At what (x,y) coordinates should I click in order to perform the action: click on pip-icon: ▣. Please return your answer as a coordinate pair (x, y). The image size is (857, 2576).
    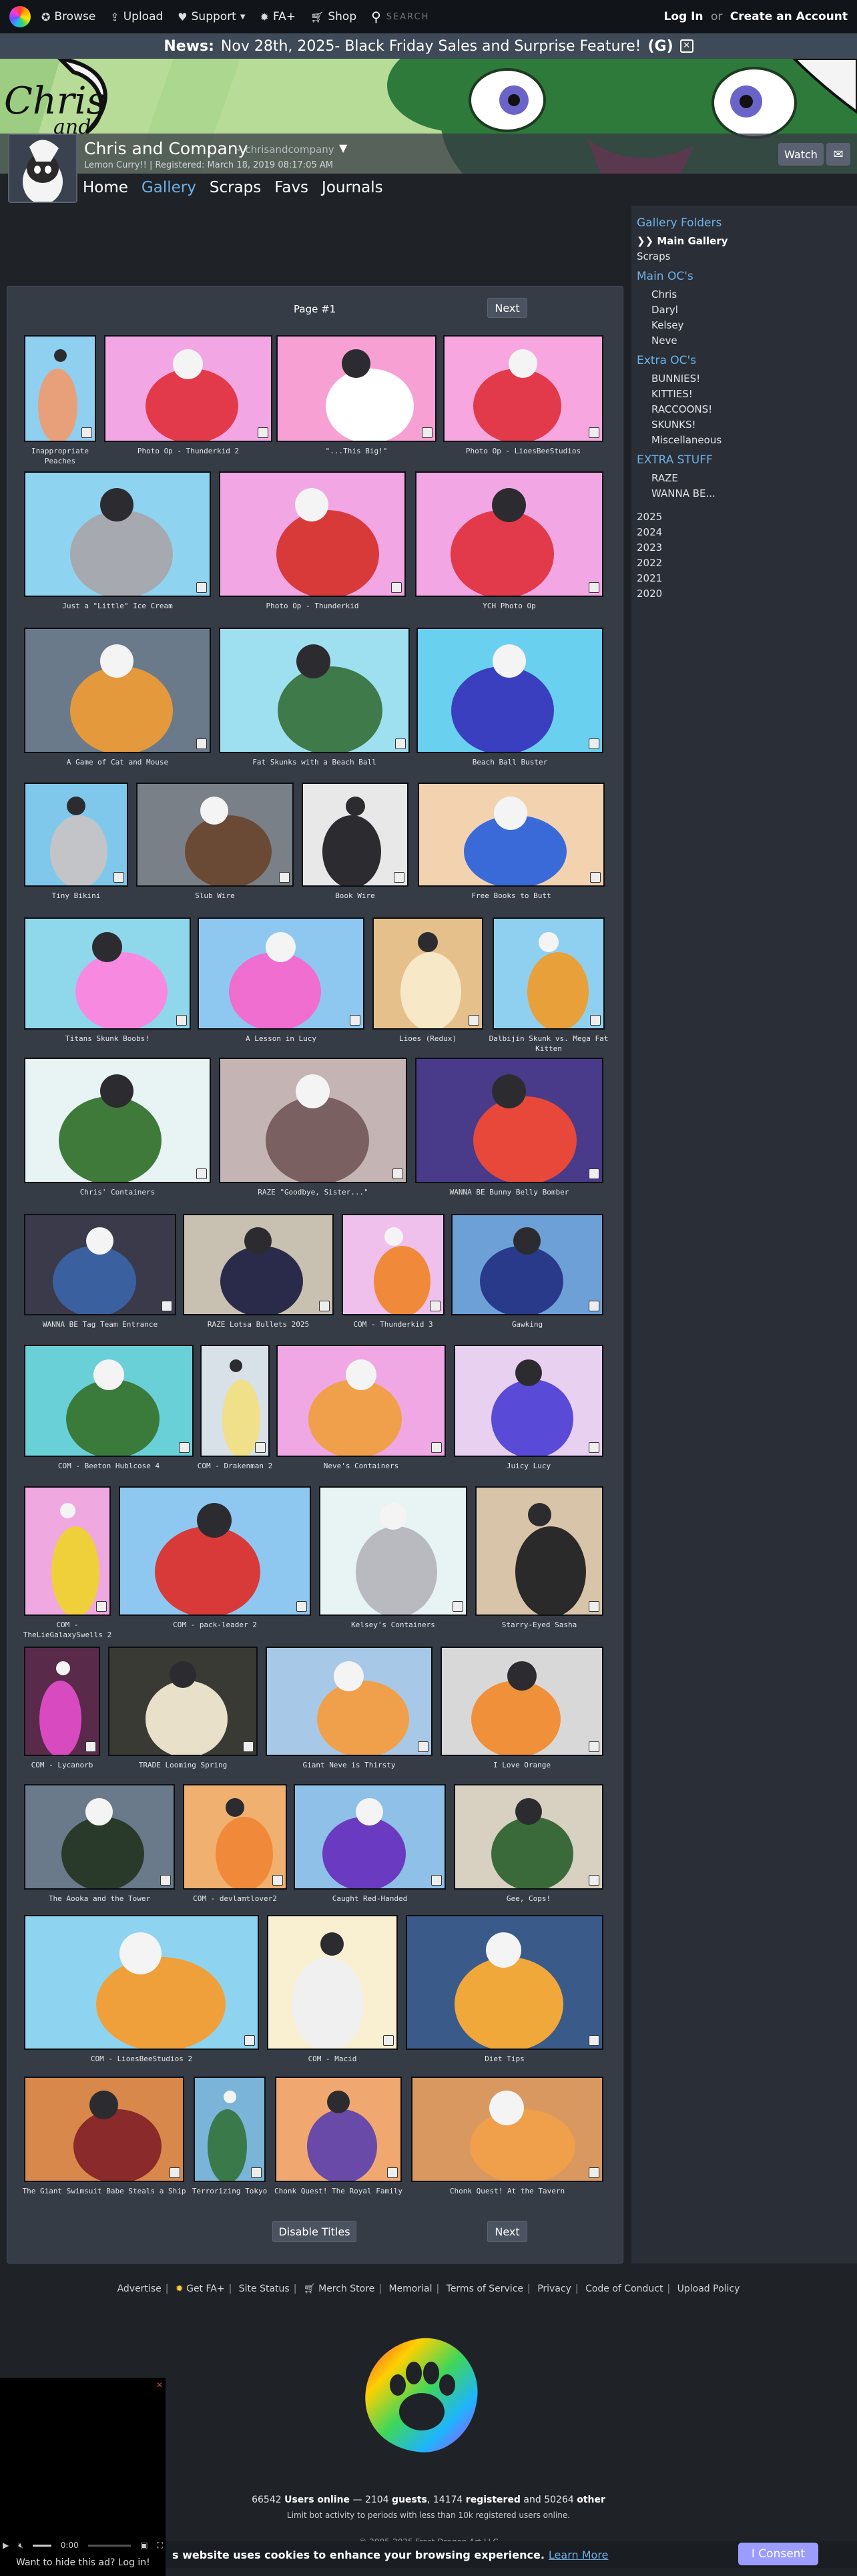
    Looking at the image, I should click on (144, 2545).